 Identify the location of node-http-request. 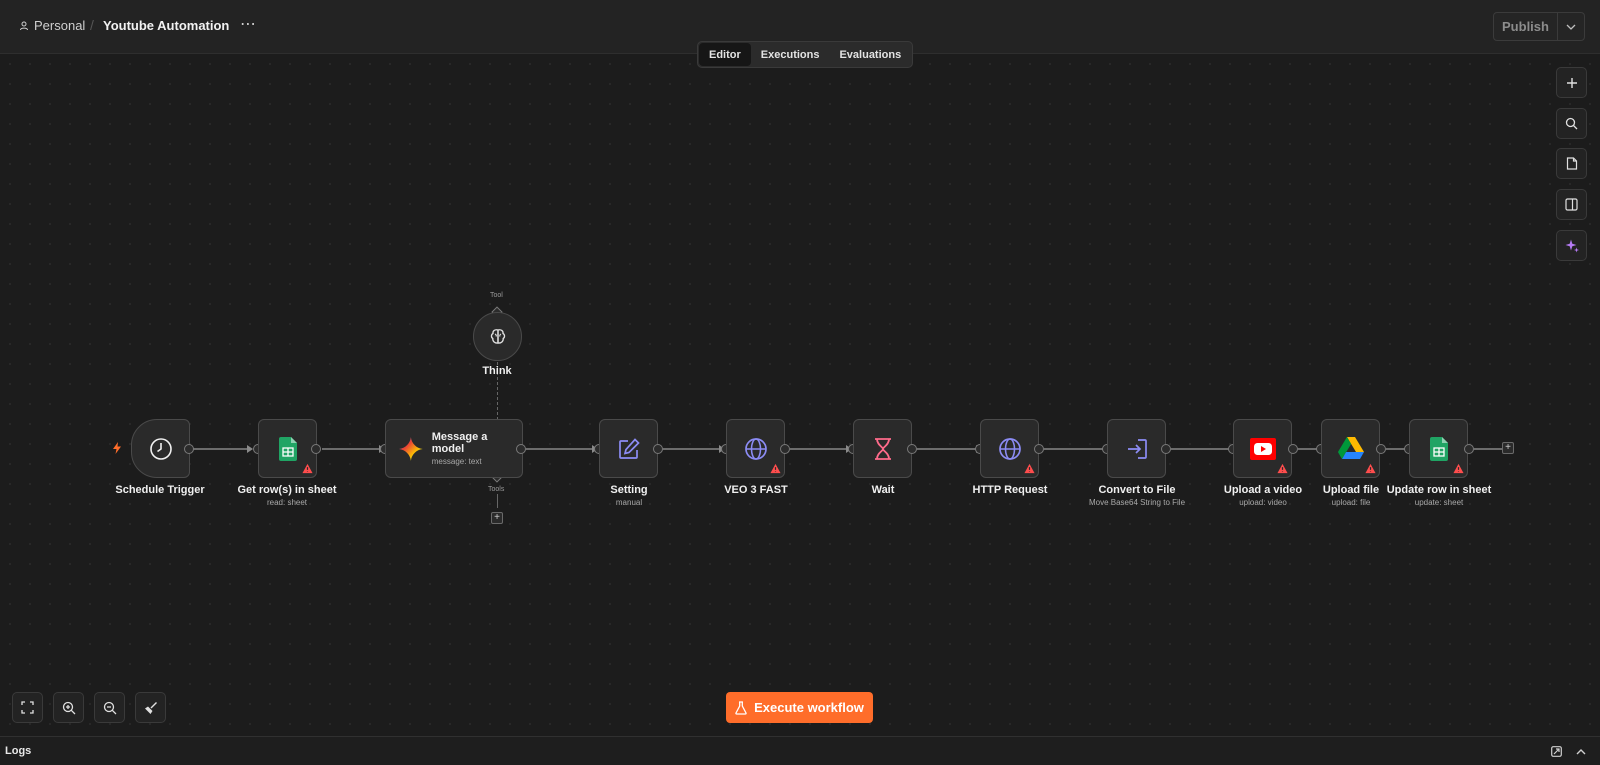
(1009, 448).